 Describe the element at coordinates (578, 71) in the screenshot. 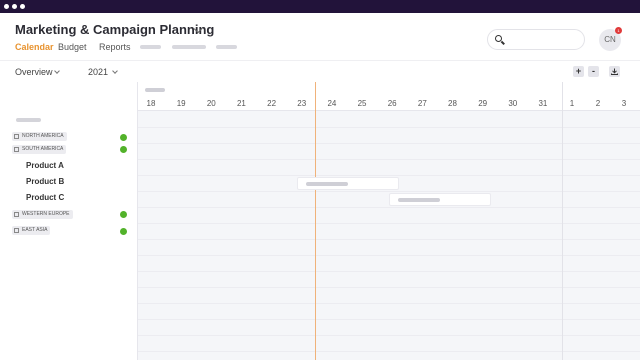

I see `zoom-in-button: +` at that location.